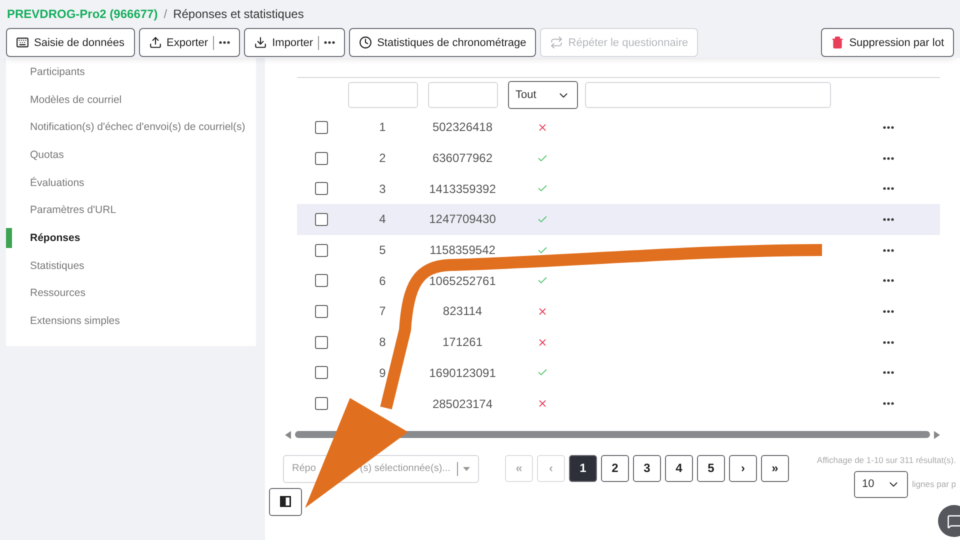 The width and height of the screenshot is (960, 540). Describe the element at coordinates (9, 238) in the screenshot. I see `active-marker` at that location.